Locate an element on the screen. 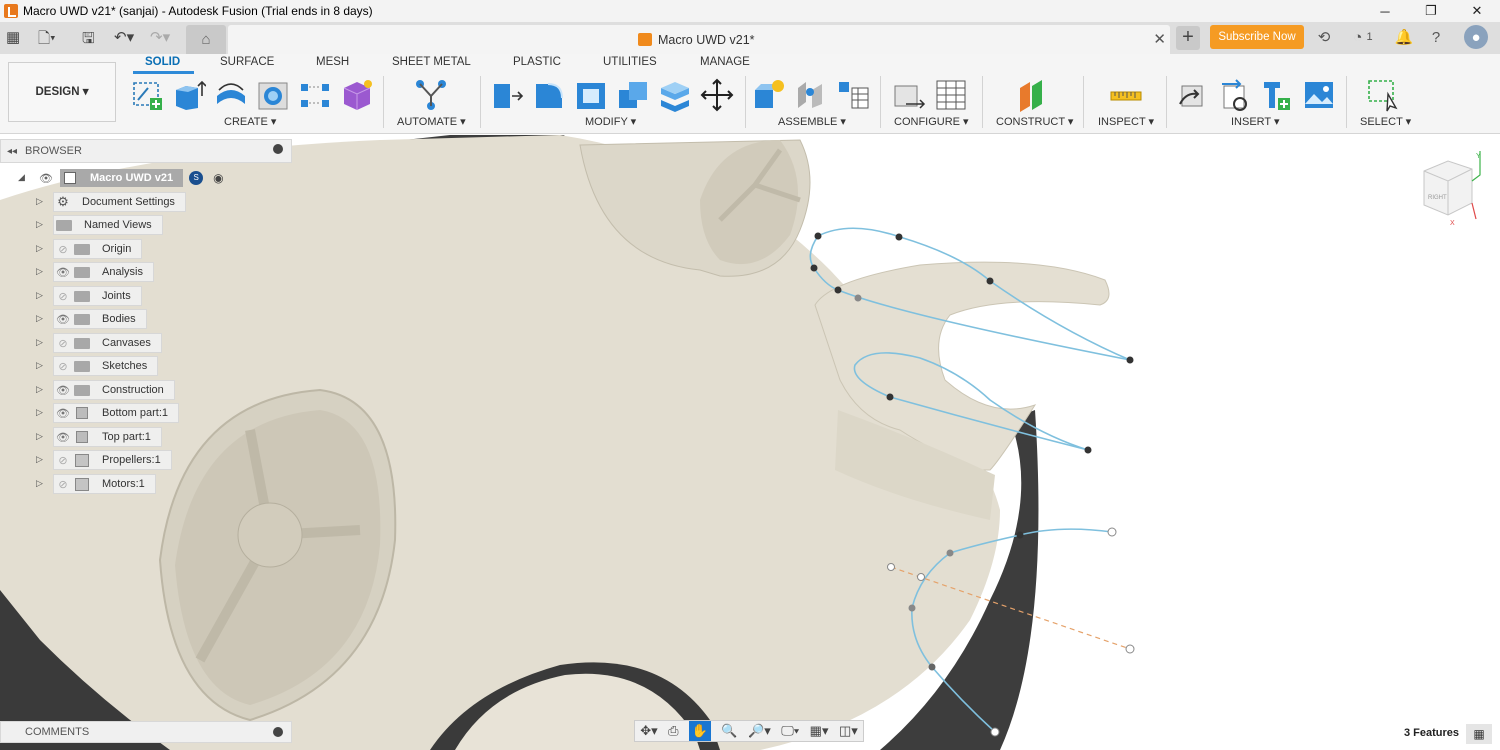 This screenshot has height=750, width=1500. tree-item-motors: ▷ ⊘ Motors:1 is located at coordinates (96, 484).